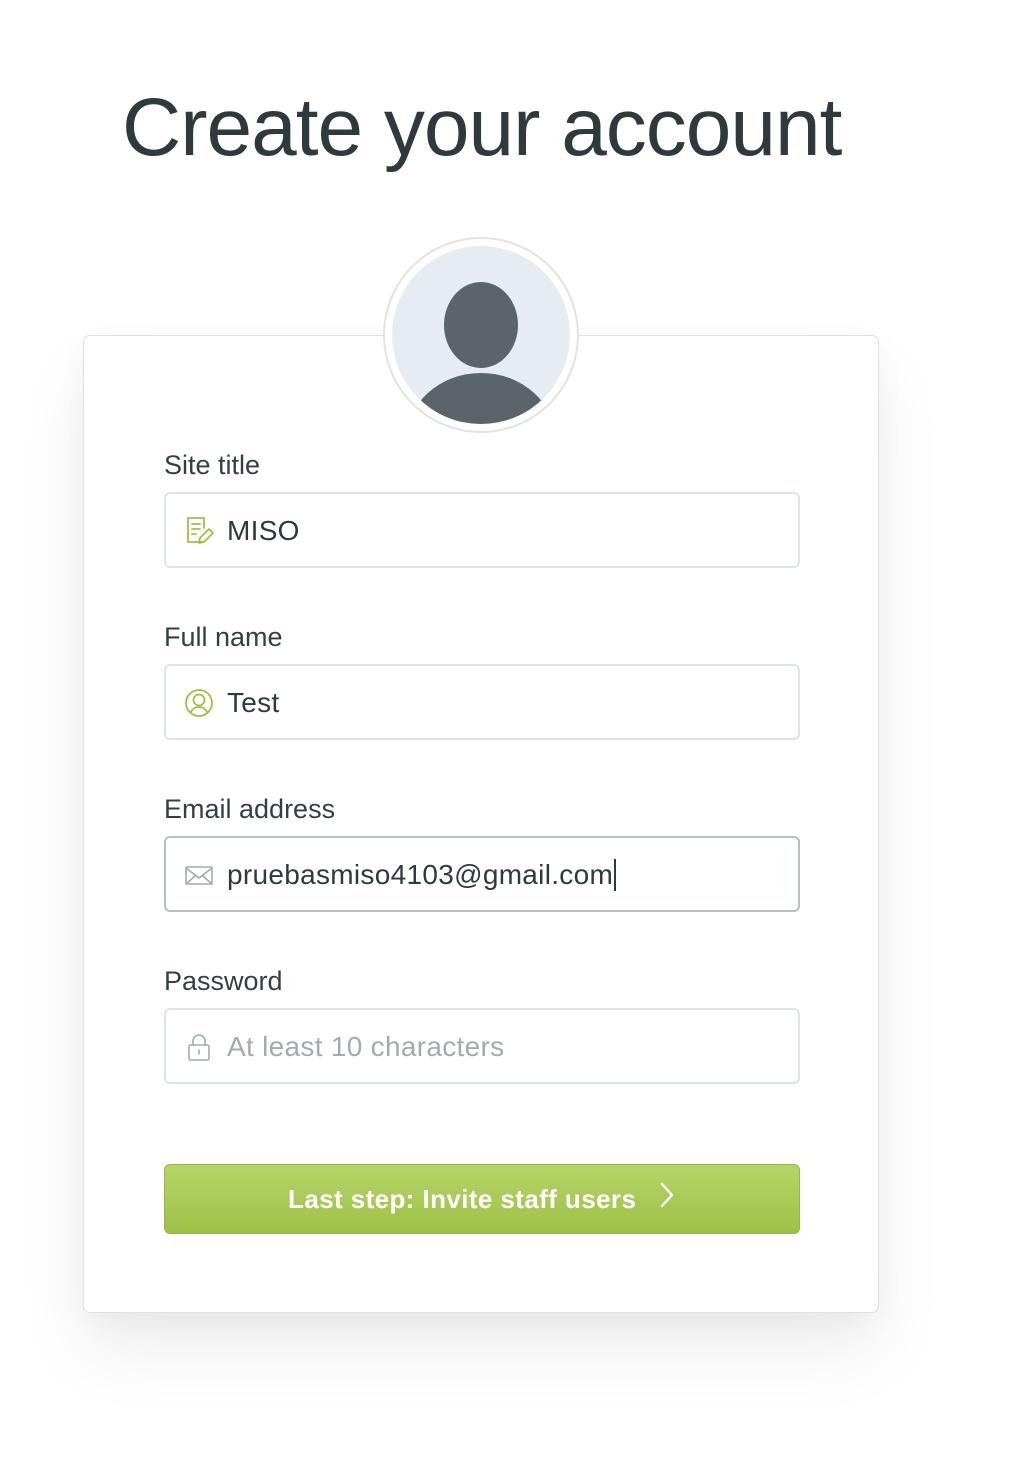 The image size is (1030, 1468). I want to click on email-input: pruebasmiso4103@gmail.com, so click(482, 874).